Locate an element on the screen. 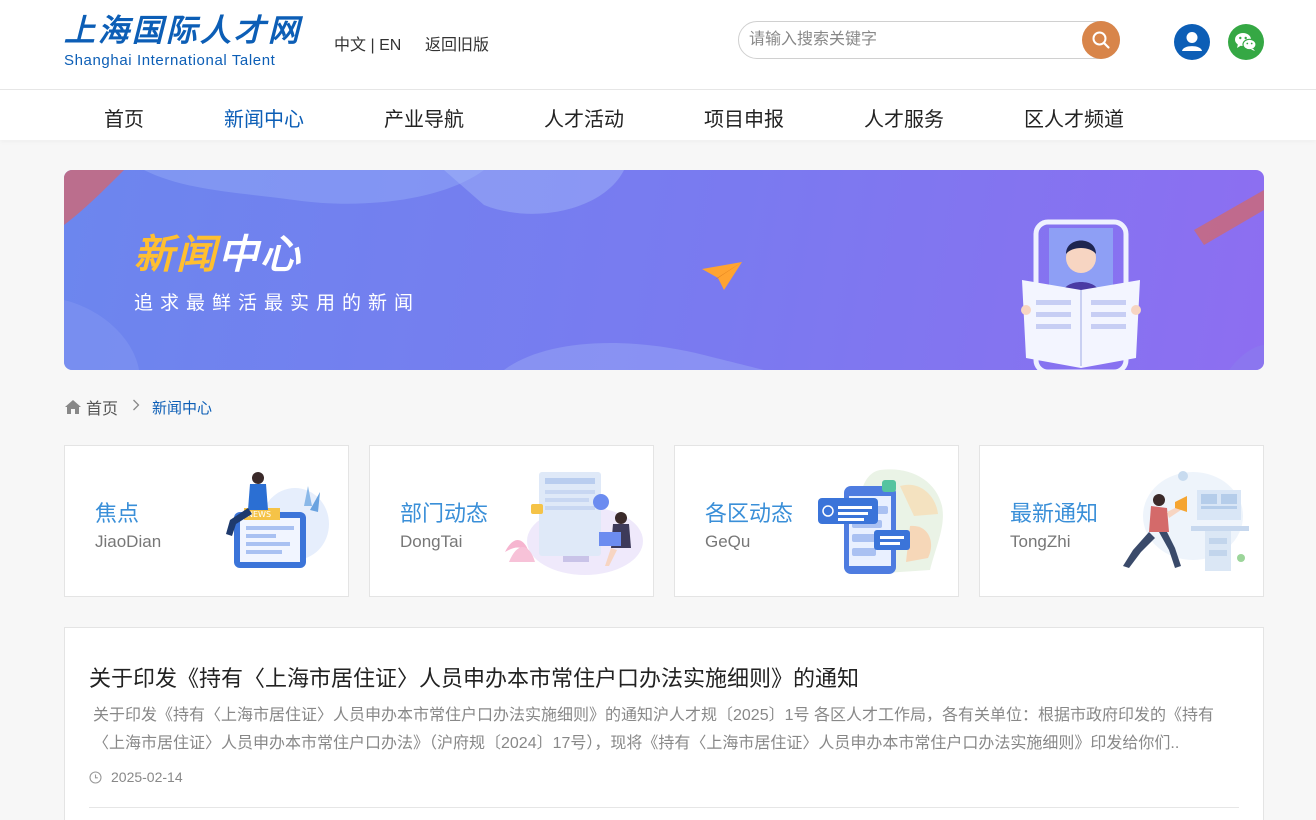 Image resolution: width=1316 pixels, height=820 pixels. category-title: 最新通知 is located at coordinates (1054, 513).